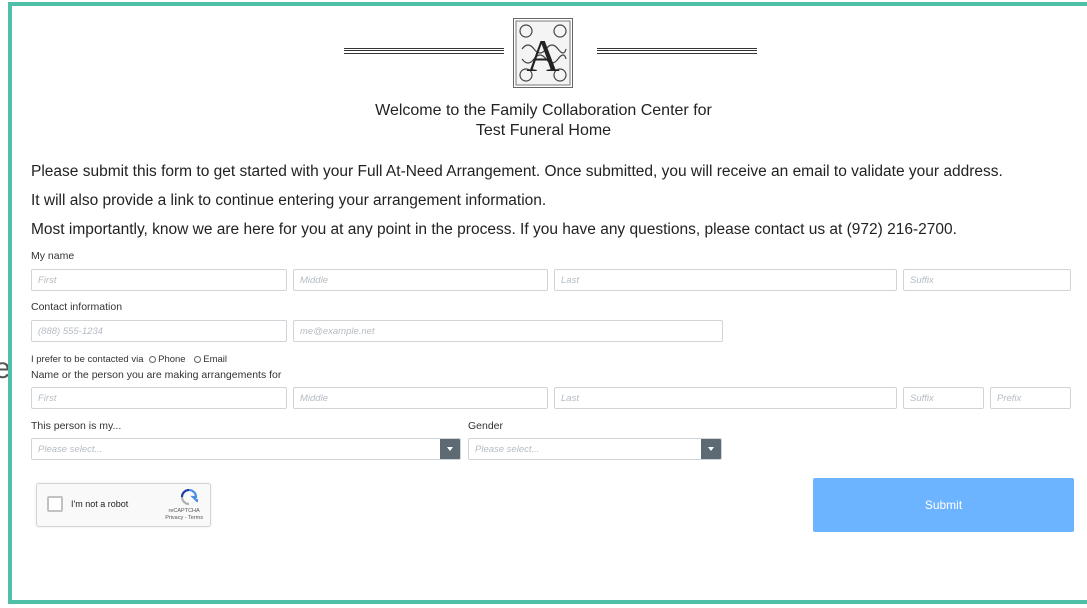 This screenshot has height=608, width=1087. I want to click on monogram-logo: A, so click(543, 53).